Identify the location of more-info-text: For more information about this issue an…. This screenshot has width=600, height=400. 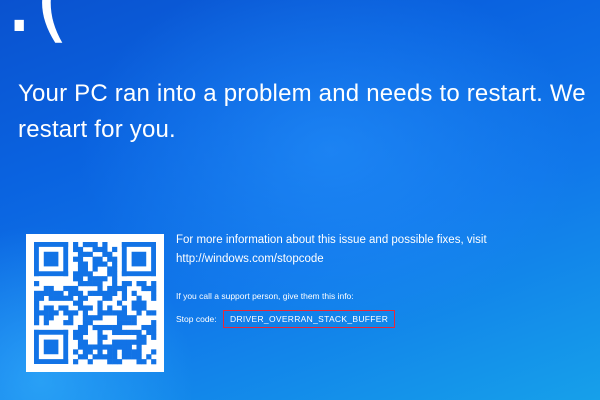
(386, 250).